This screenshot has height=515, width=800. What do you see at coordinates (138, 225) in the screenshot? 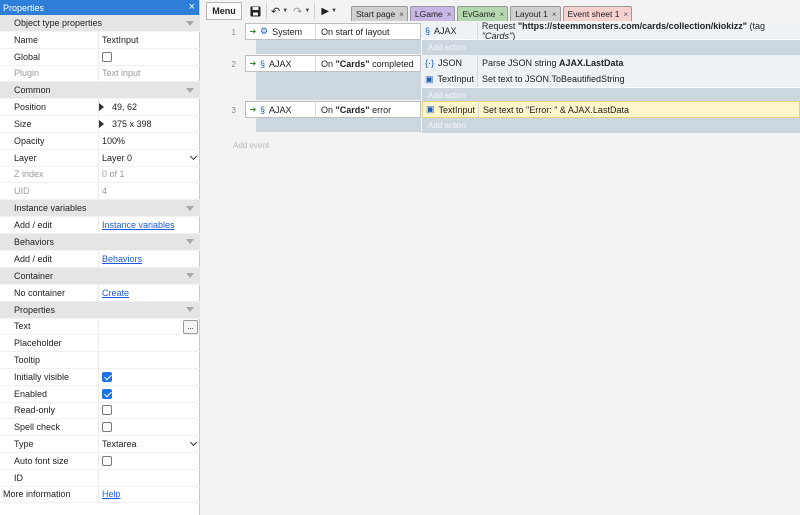
I see `instance-variables-link: Instance variables` at bounding box center [138, 225].